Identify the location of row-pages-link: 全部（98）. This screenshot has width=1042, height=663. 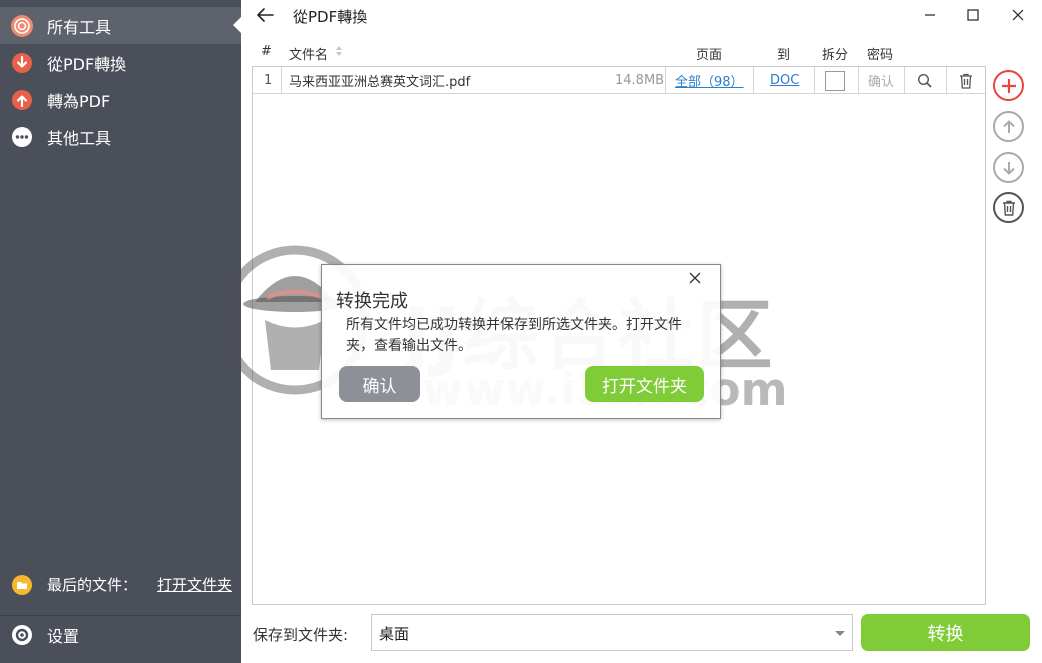
(709, 80).